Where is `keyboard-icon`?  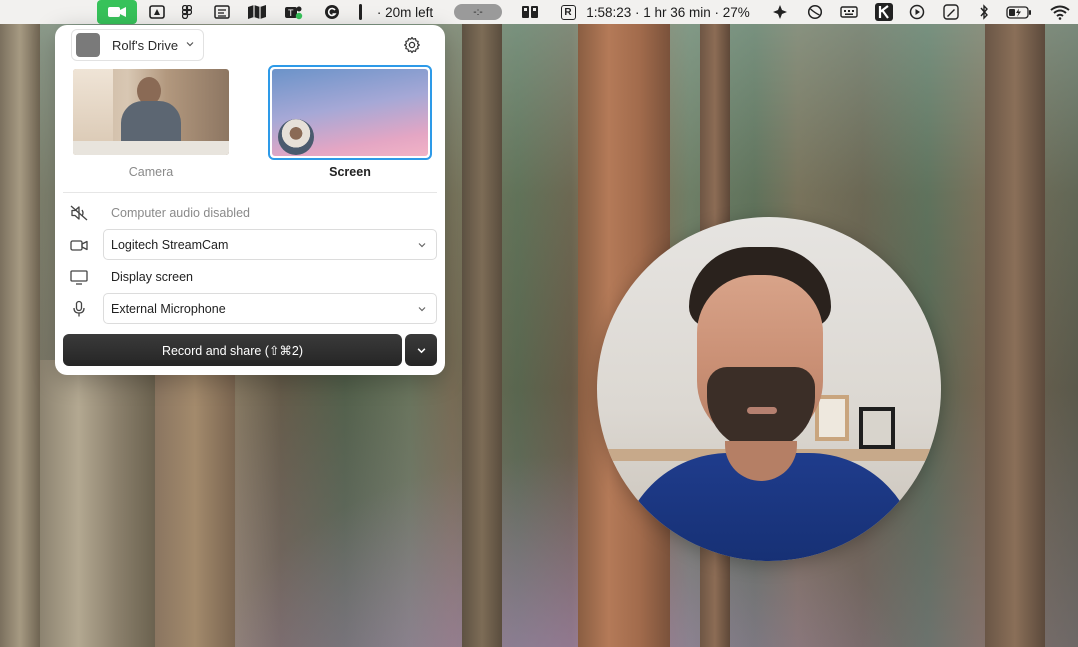
keyboard-icon is located at coordinates (849, 12).